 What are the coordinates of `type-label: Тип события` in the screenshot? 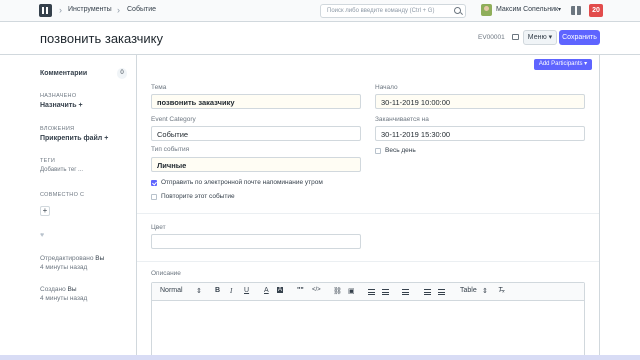 It's located at (170, 149).